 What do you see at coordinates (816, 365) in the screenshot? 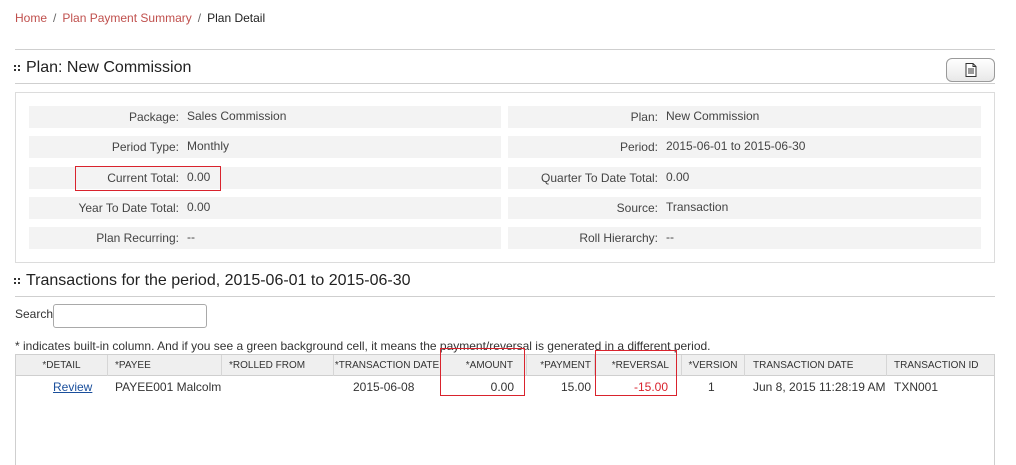
I see `column-header-transaction-datetime: TRANSACTION DATE` at bounding box center [816, 365].